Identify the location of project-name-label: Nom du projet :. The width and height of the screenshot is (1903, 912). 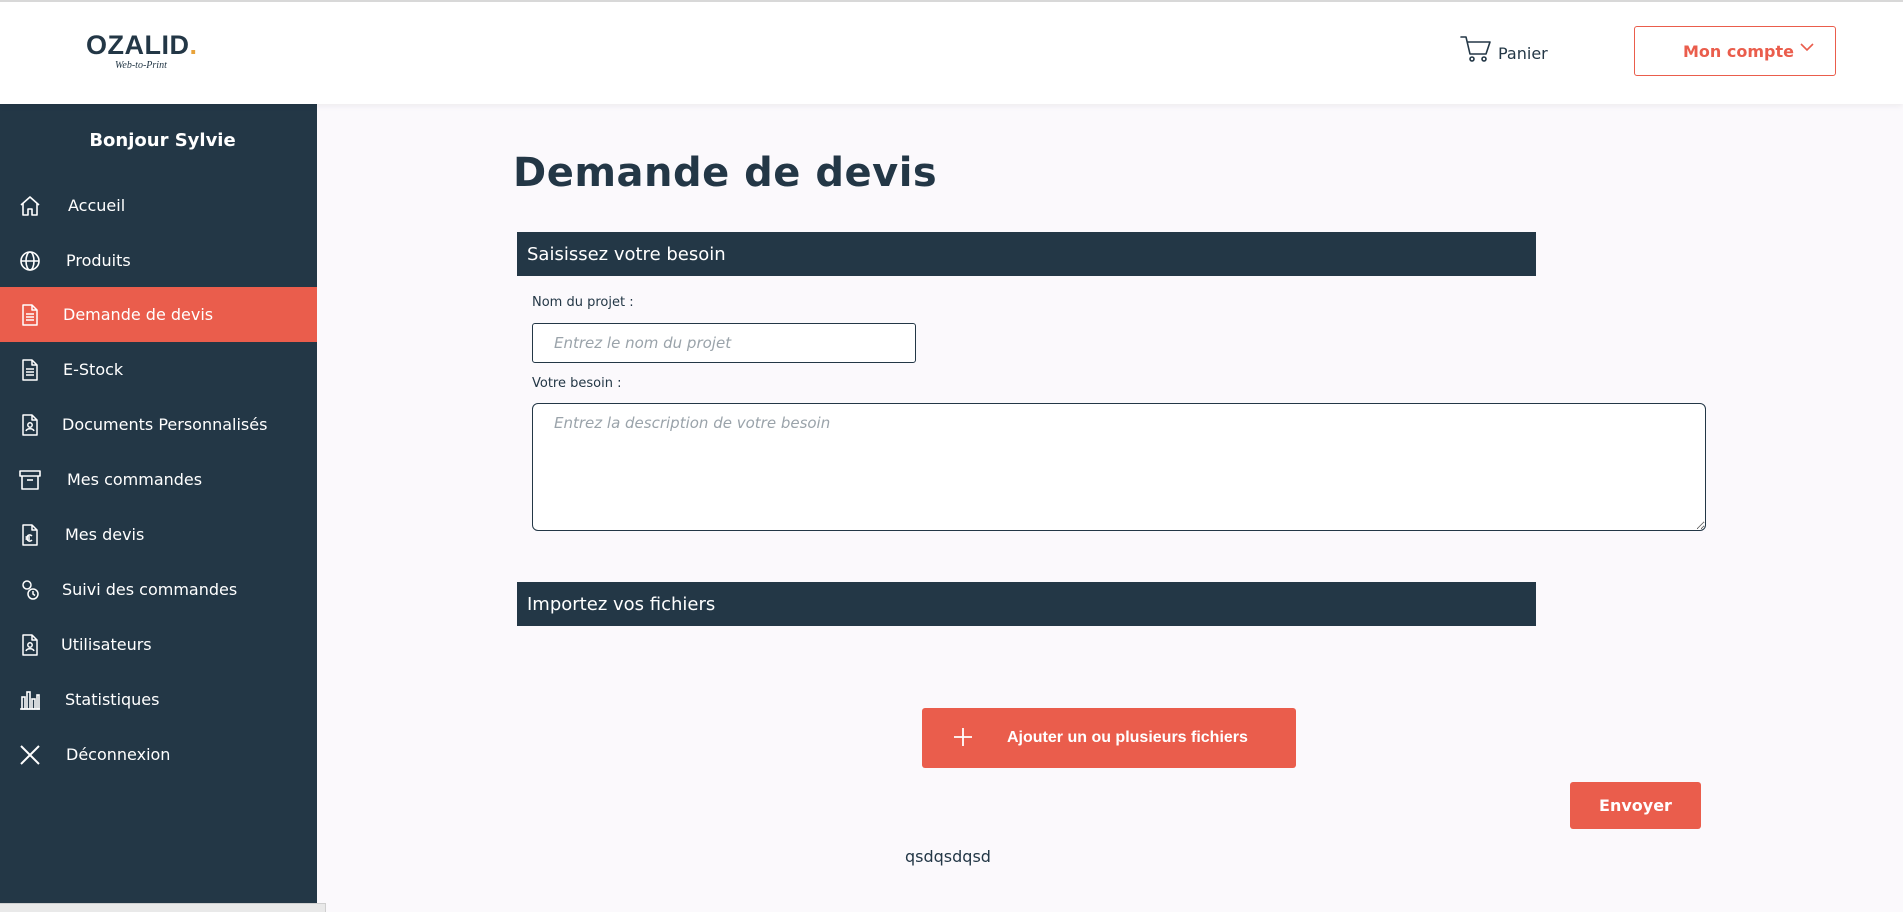
(583, 302).